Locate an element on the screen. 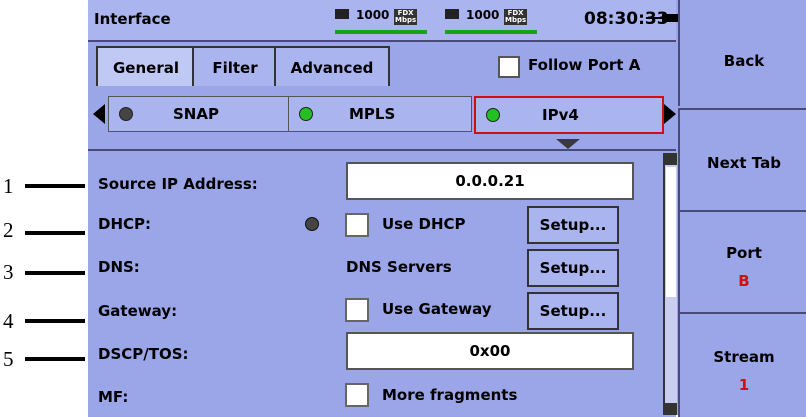 This screenshot has width=806, height=417. dscp-tos-label: DSCP/TOS: is located at coordinates (143, 354).